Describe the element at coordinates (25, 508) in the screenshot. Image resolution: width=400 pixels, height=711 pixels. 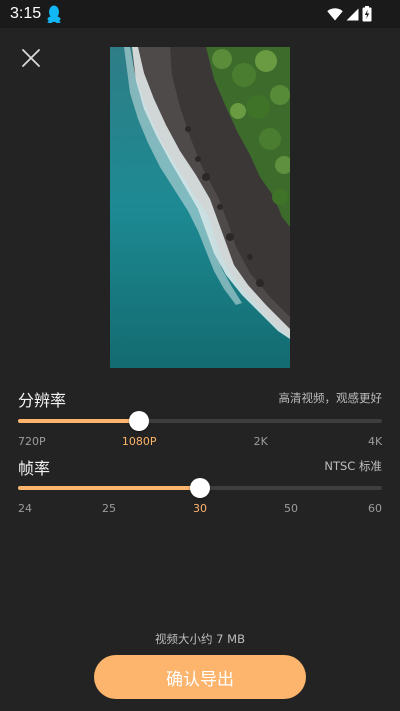
I see `frame-rate-option-24: 24` at that location.